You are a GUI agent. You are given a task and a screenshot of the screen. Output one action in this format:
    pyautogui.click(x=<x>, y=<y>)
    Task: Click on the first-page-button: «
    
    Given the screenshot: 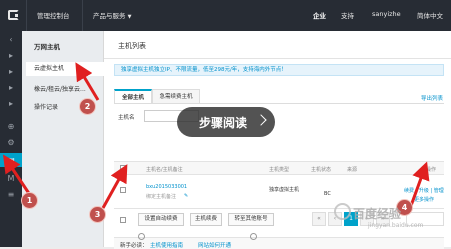 What is the action you would take?
    pyautogui.click(x=319, y=219)
    